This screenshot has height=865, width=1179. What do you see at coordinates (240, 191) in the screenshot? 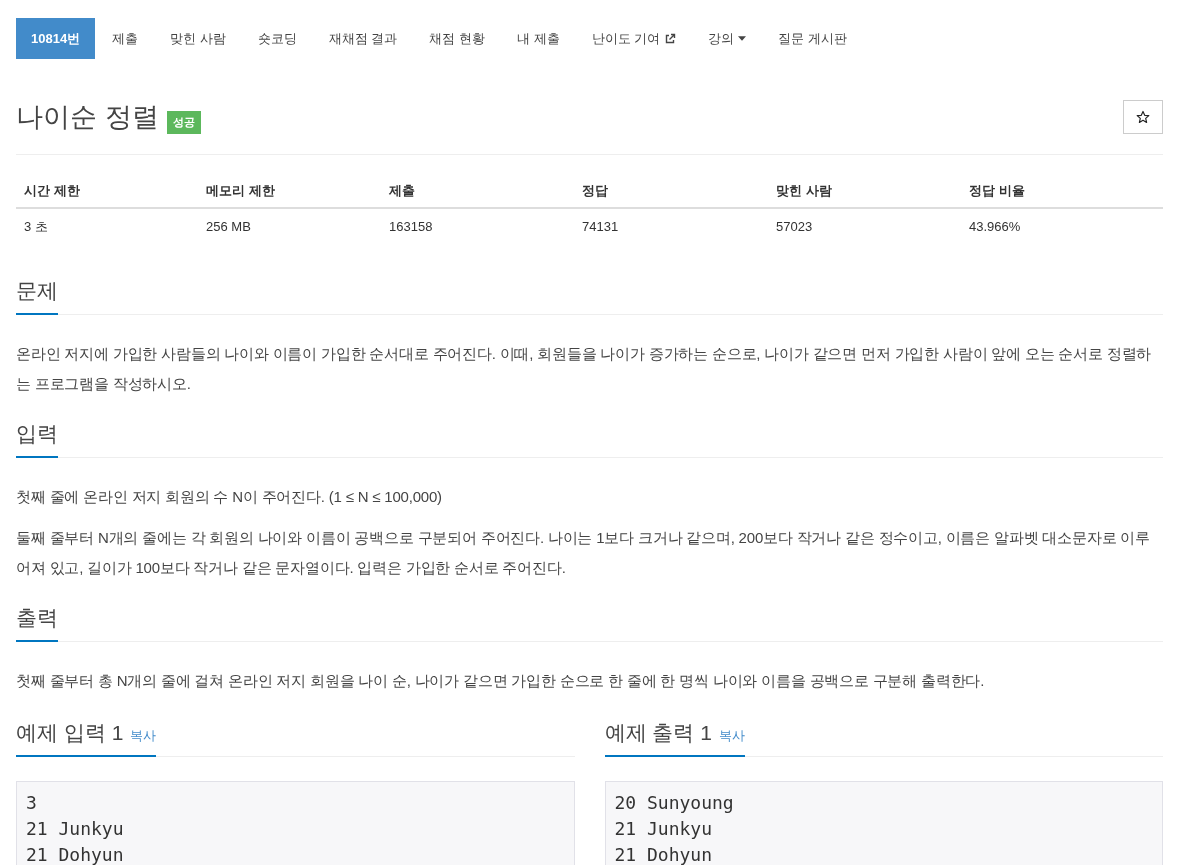
I see `column-header: 메모리 제한` at bounding box center [240, 191].